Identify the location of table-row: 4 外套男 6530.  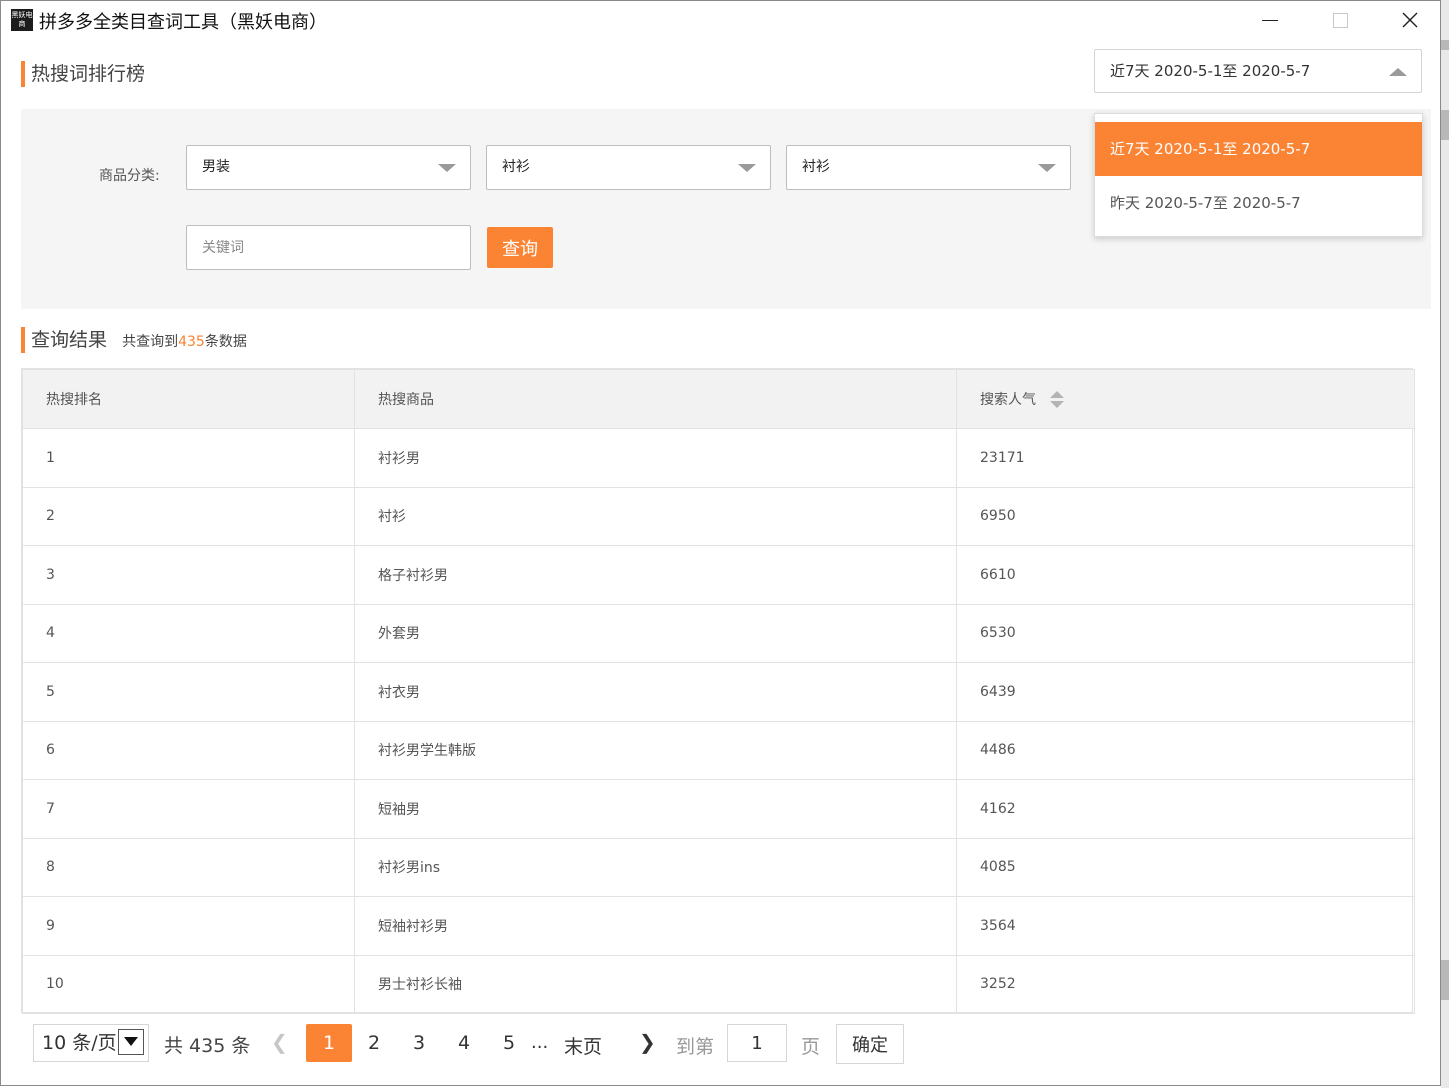
(718, 633).